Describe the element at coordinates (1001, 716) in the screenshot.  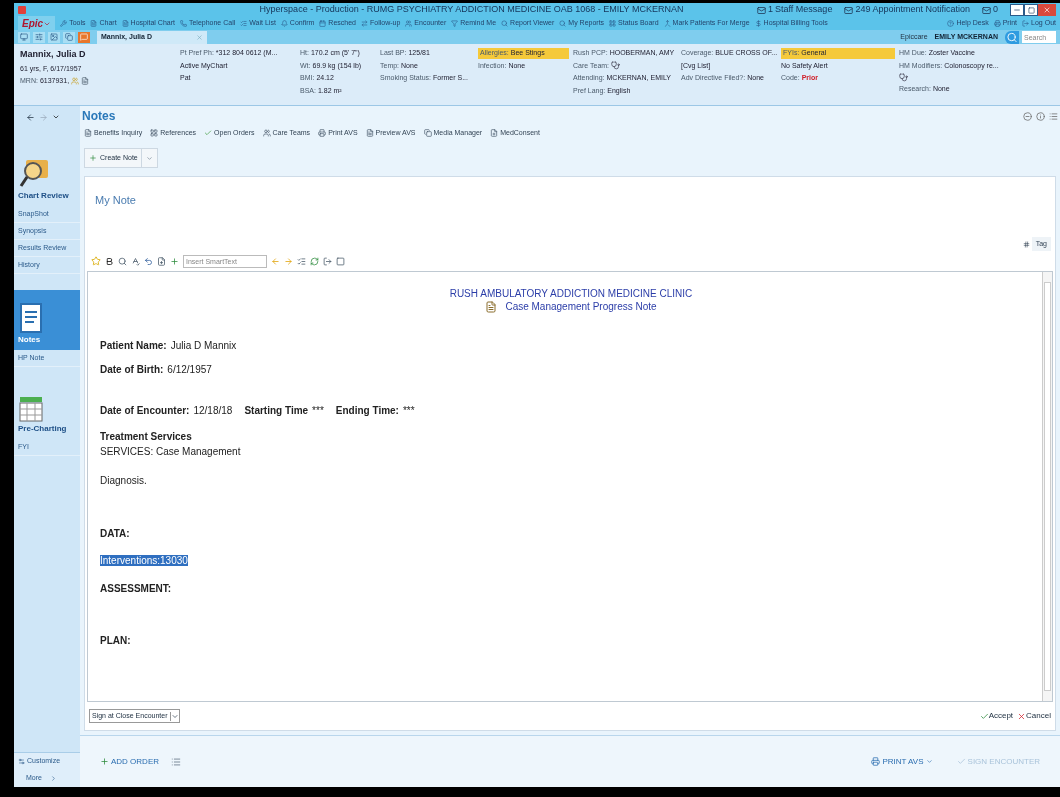
I see `accept-button: Accept` at that location.